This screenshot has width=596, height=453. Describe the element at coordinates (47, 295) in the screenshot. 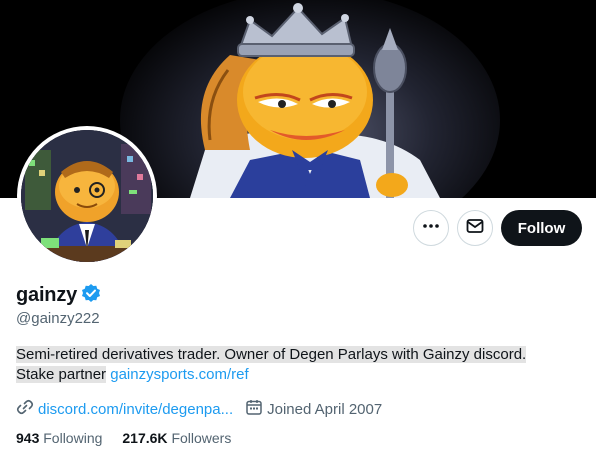

I see `display-name: gainzy` at that location.